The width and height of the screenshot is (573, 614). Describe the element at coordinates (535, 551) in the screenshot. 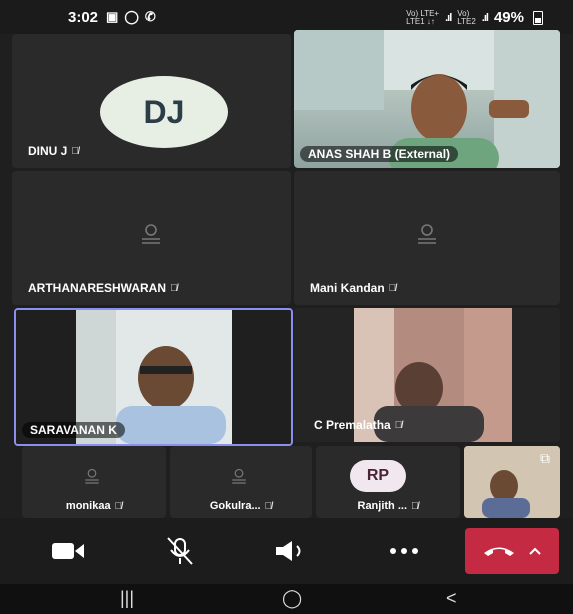

I see `chevron-up-icon` at that location.